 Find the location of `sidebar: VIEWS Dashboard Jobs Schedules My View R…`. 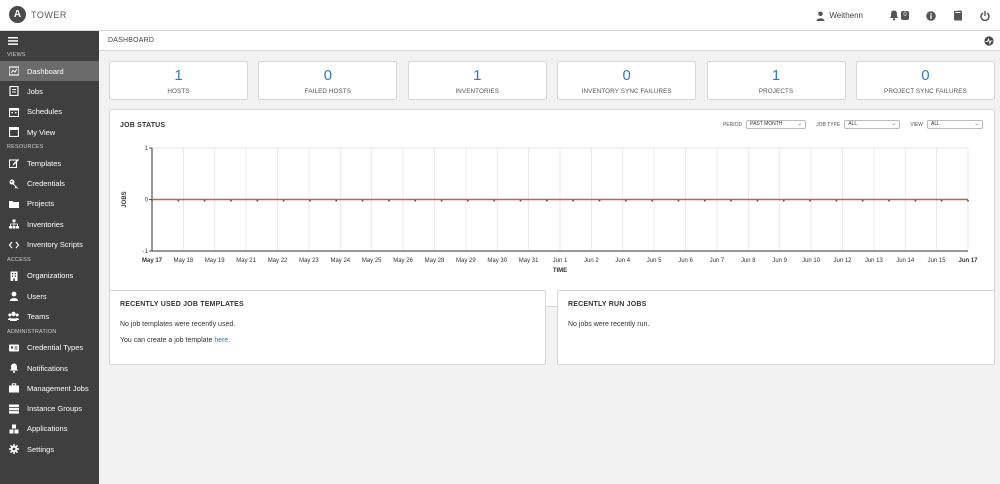

sidebar: VIEWS Dashboard Jobs Schedules My View R… is located at coordinates (49, 257).